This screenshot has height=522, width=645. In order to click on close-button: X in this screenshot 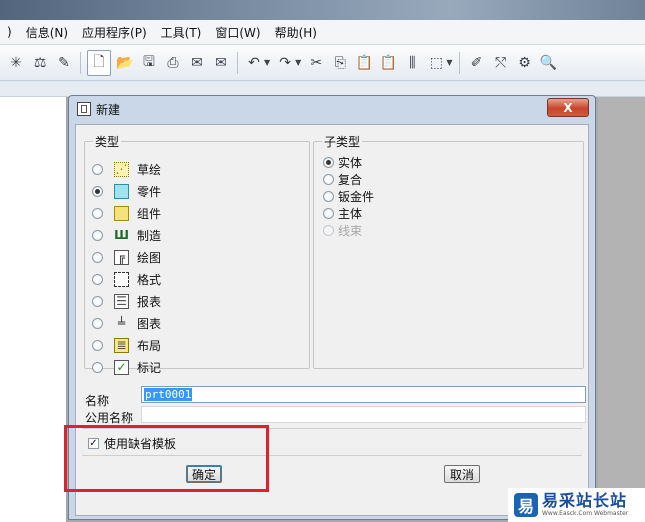, I will do `click(568, 107)`.